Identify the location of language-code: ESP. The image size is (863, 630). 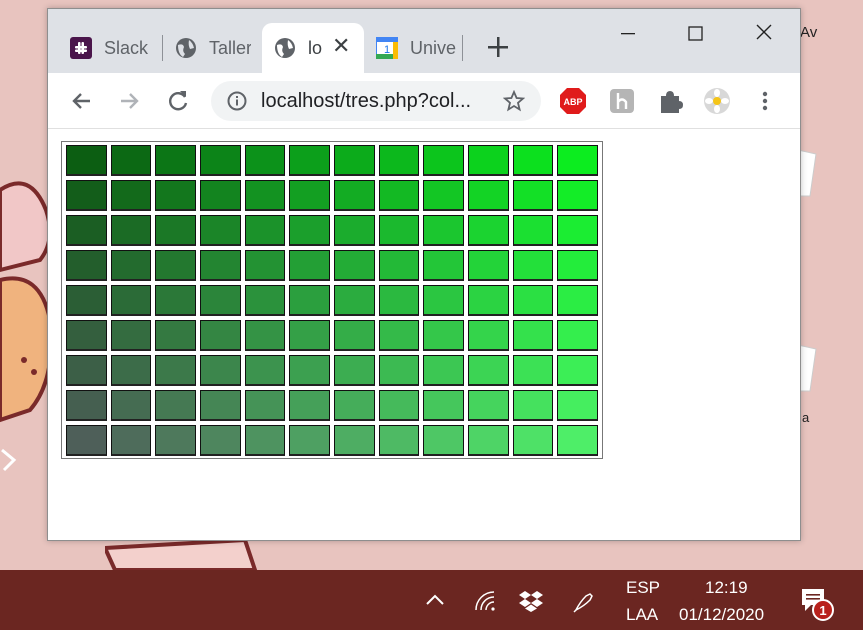
(643, 588).